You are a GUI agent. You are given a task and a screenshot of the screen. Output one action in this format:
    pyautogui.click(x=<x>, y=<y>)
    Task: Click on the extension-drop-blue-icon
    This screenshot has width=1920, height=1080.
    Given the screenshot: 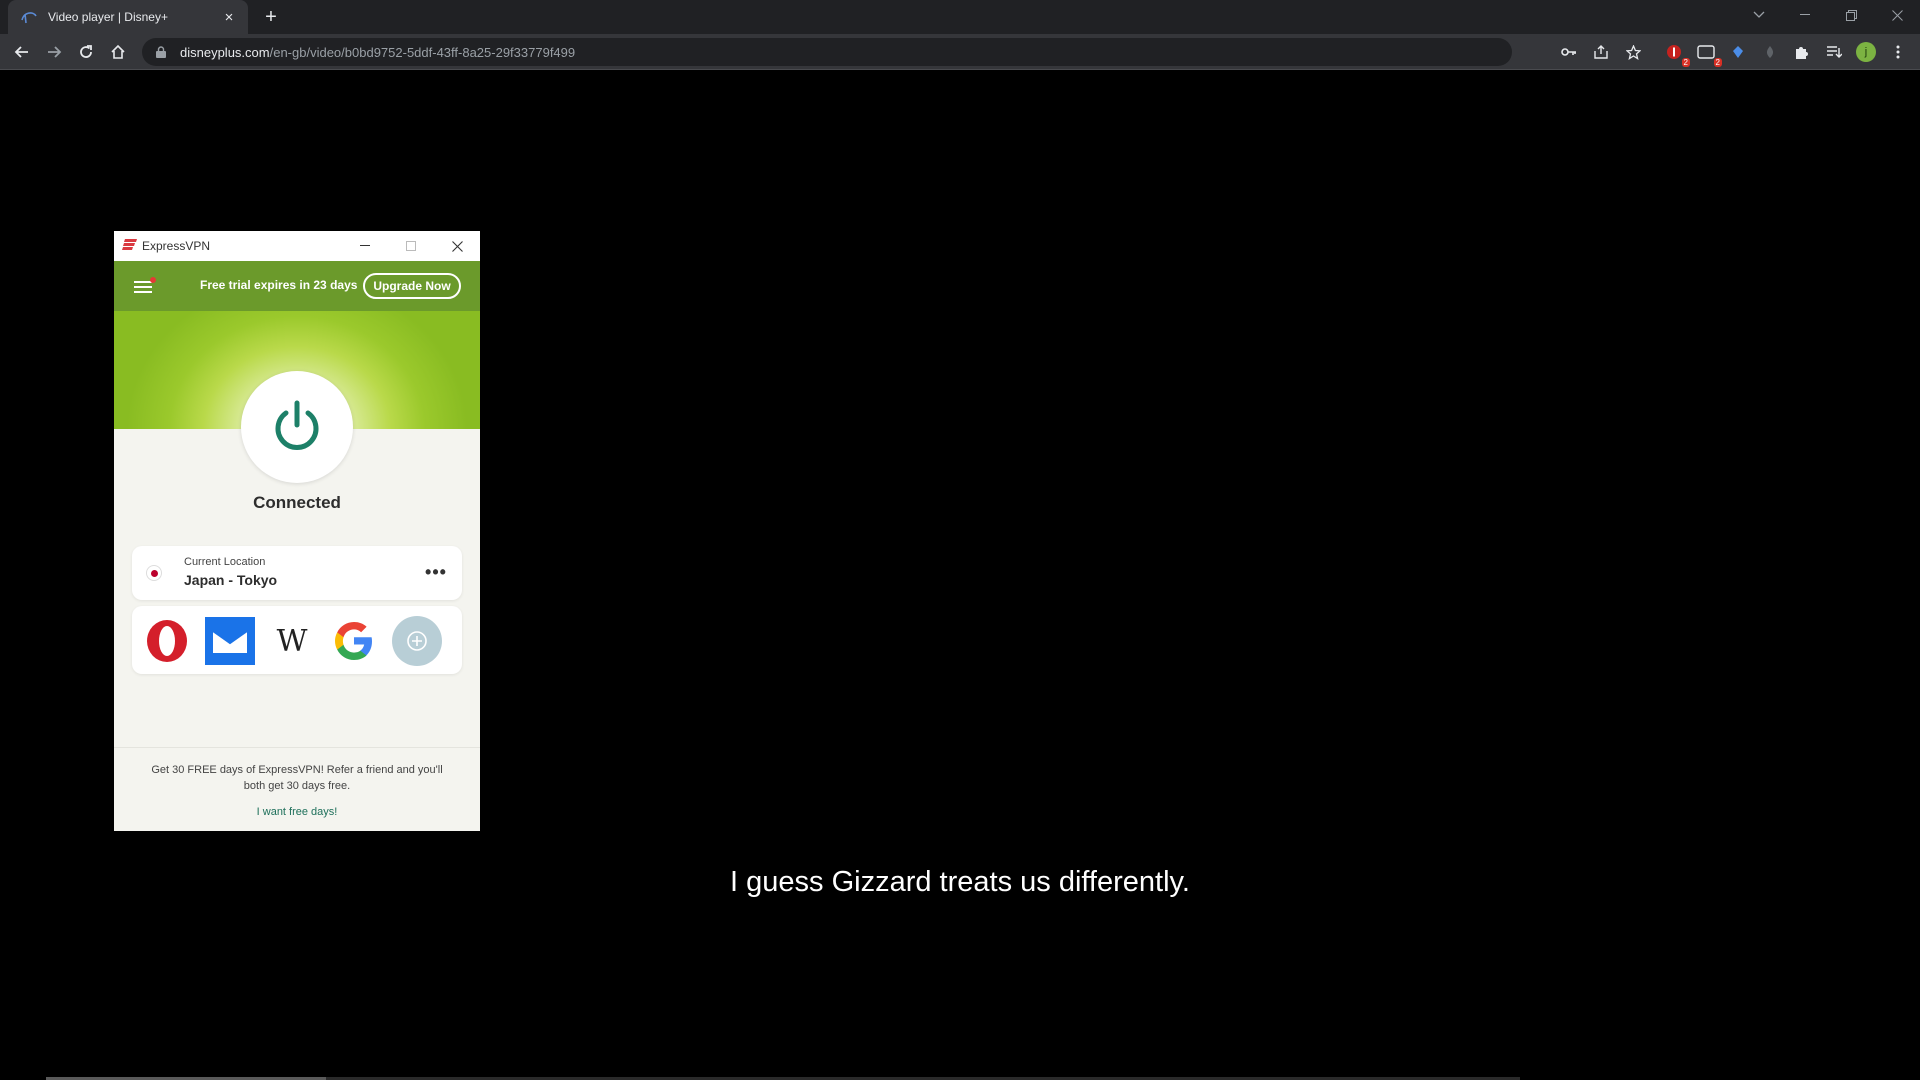 What is the action you would take?
    pyautogui.click(x=1738, y=52)
    